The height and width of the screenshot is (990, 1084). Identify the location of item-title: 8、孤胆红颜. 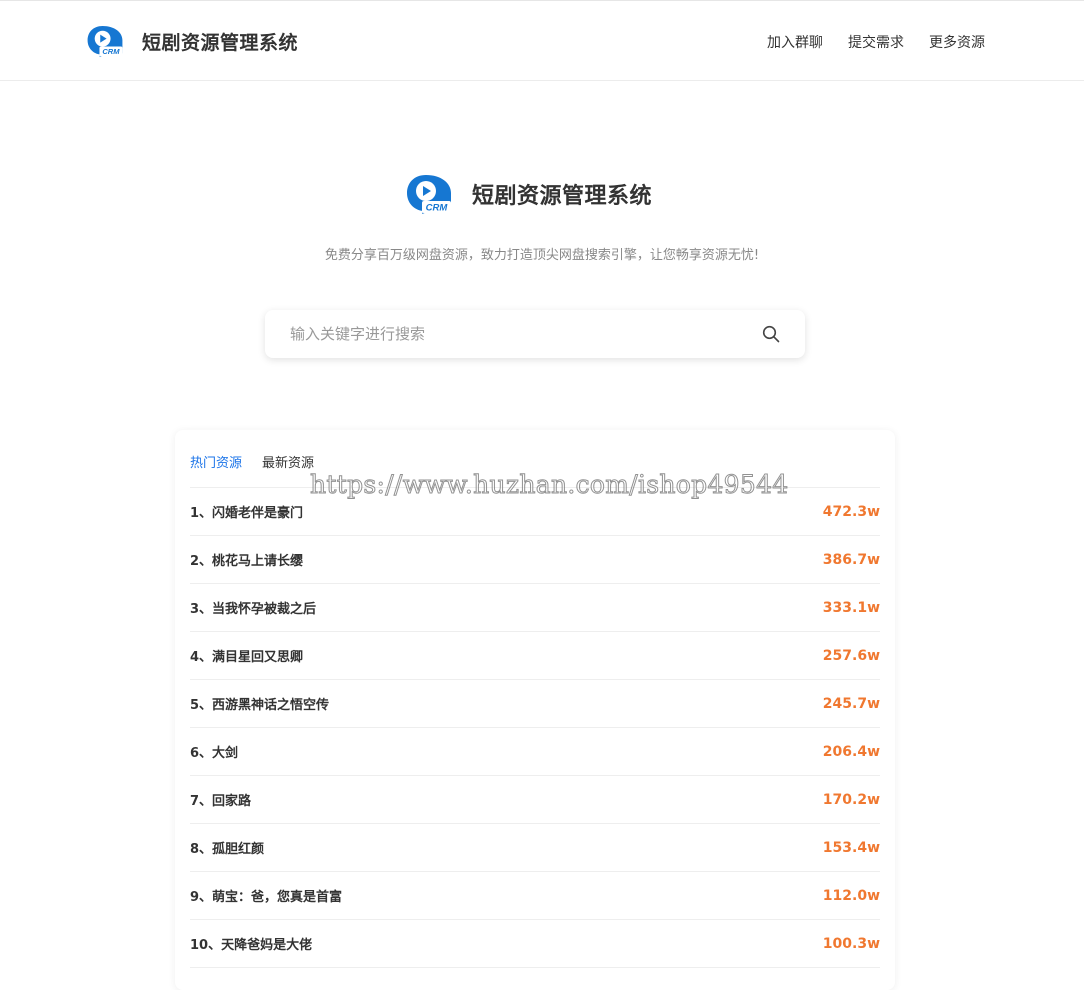
(227, 849).